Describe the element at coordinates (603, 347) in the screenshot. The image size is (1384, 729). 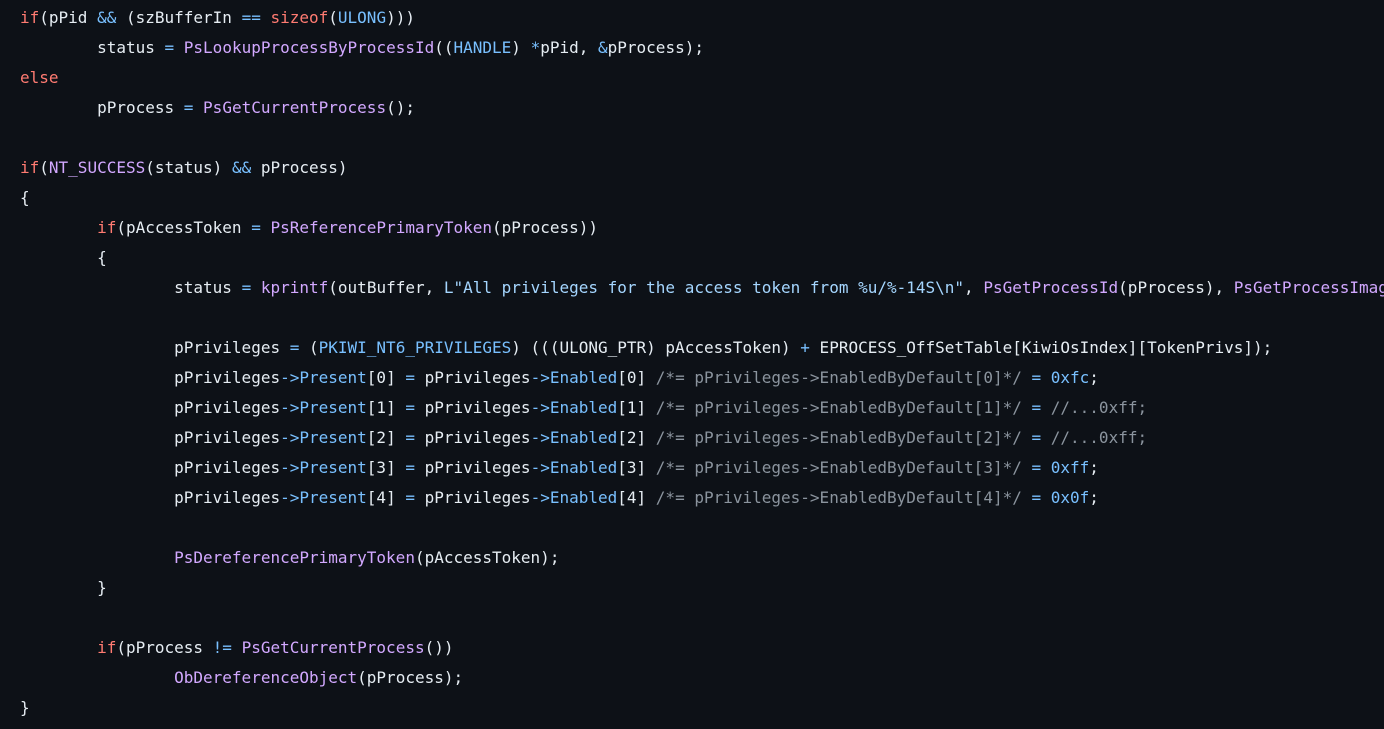
I see `code-token: ULONG_PTR` at that location.